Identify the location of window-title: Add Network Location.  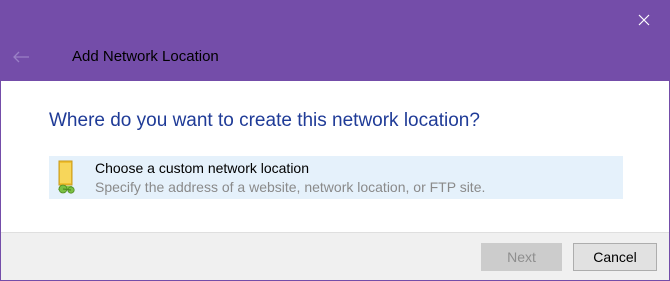
(145, 56).